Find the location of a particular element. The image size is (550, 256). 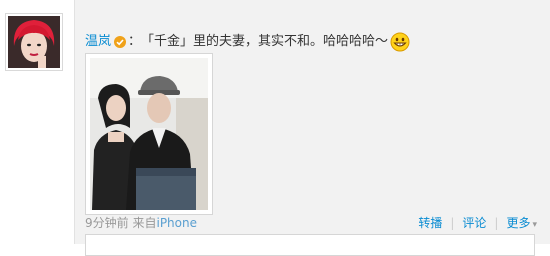

post-footer: 9分钟前 来自iPhone 转播 | 评论 | 更多▾ is located at coordinates (311, 222).